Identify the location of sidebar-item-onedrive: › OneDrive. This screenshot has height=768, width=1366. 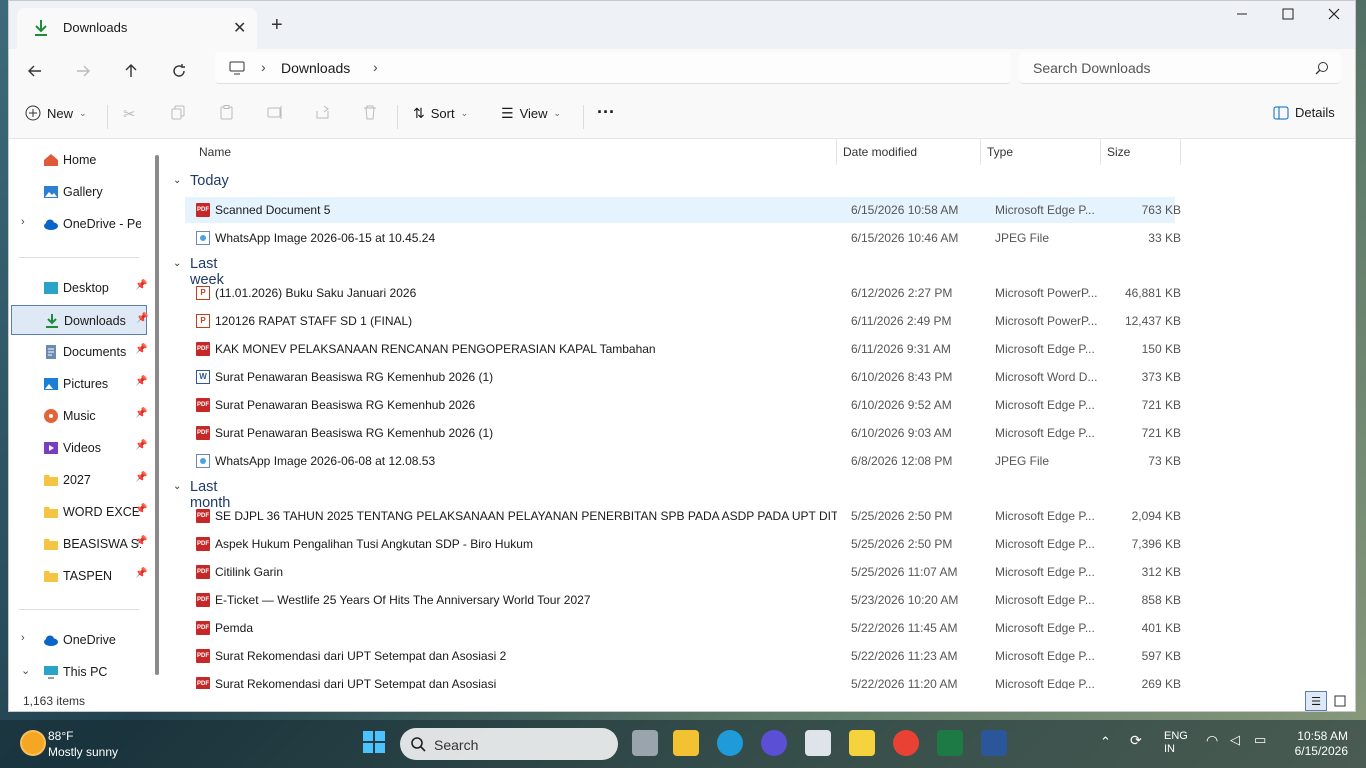
(79, 640).